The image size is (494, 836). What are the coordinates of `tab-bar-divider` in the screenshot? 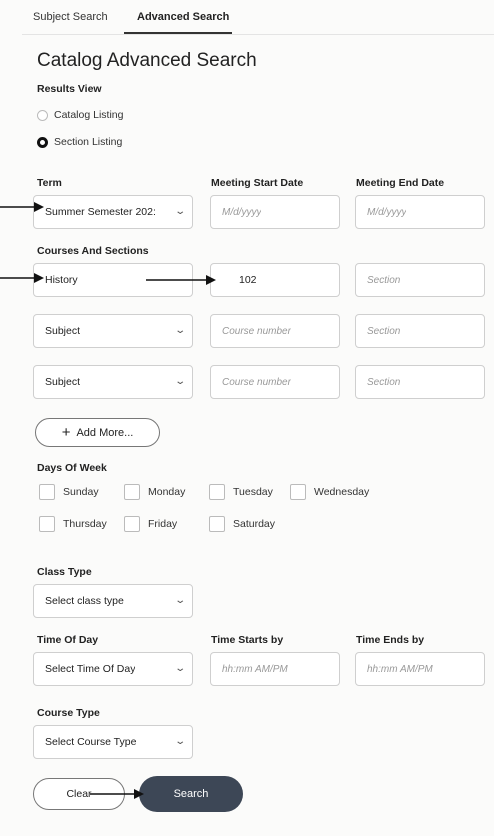 It's located at (258, 34).